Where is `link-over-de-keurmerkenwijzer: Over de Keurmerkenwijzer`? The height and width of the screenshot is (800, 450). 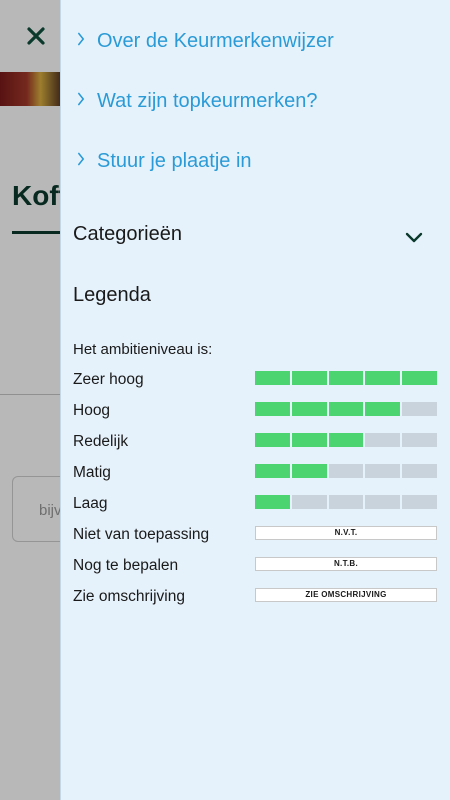 link-over-de-keurmerkenwijzer: Over de Keurmerkenwijzer is located at coordinates (204, 41).